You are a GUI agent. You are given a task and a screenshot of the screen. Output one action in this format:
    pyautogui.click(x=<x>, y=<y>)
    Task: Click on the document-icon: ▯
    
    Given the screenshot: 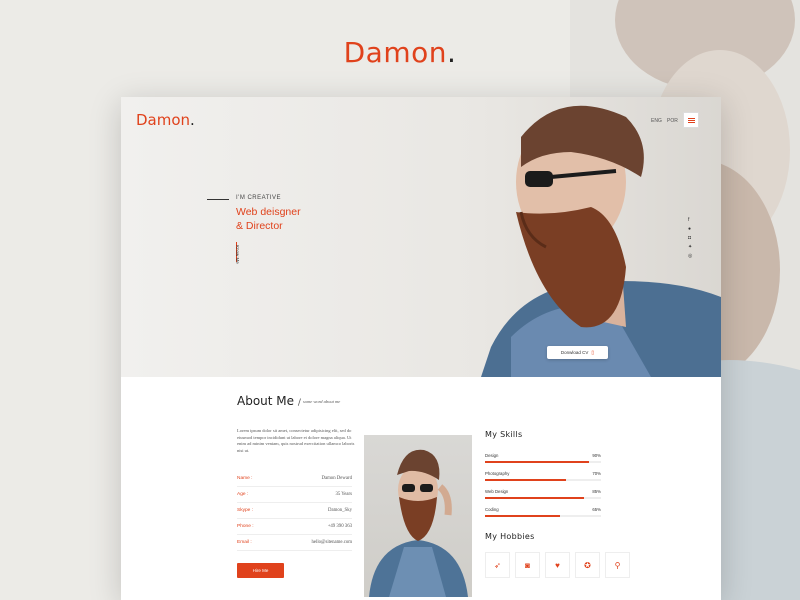 What is the action you would take?
    pyautogui.click(x=593, y=352)
    